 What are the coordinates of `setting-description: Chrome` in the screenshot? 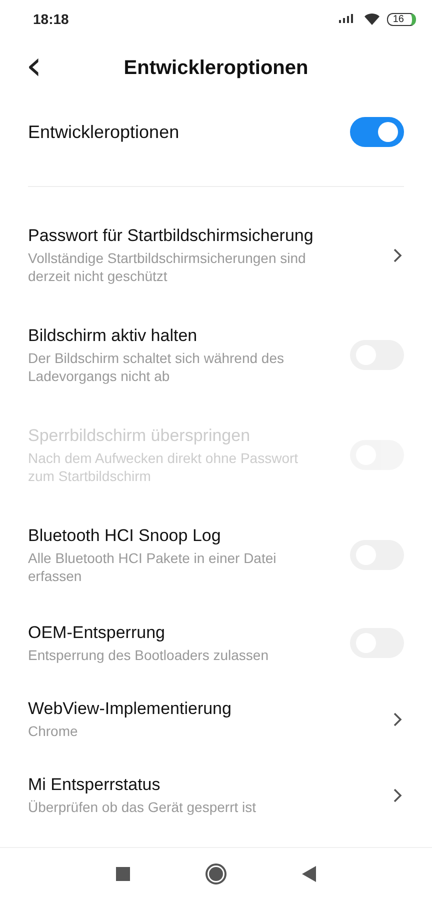 It's located at (53, 731).